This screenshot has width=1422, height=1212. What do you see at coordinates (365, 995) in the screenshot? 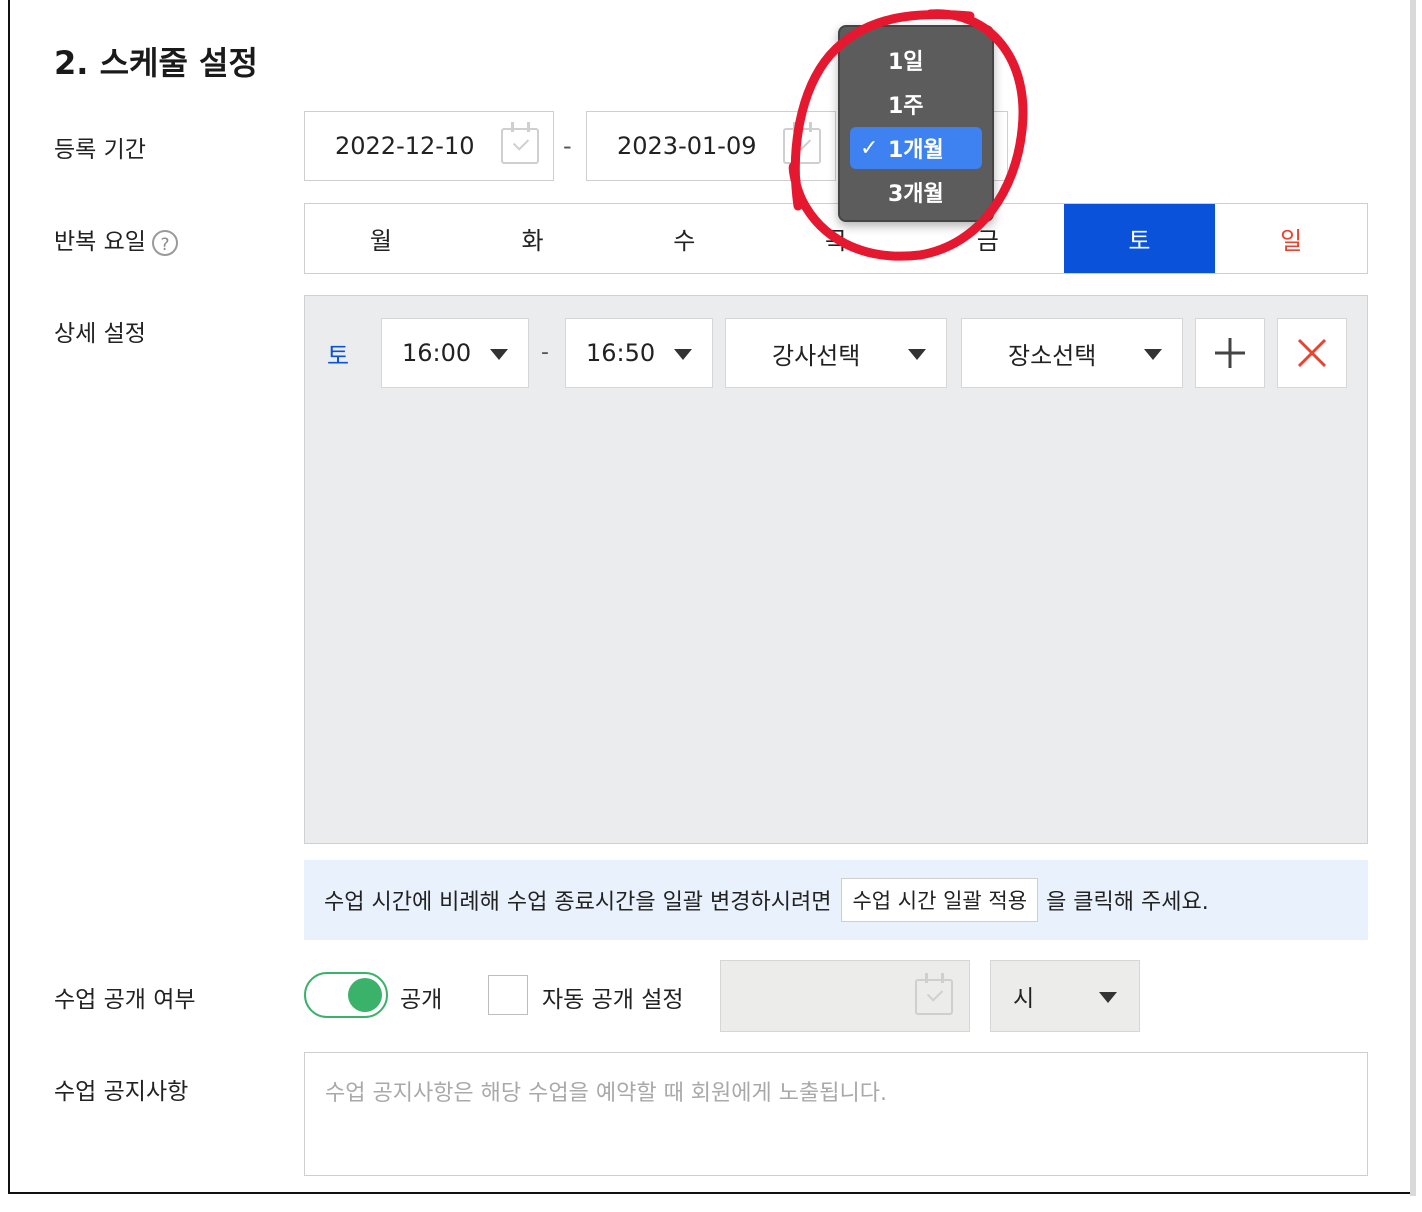
I see `toggle-knob` at bounding box center [365, 995].